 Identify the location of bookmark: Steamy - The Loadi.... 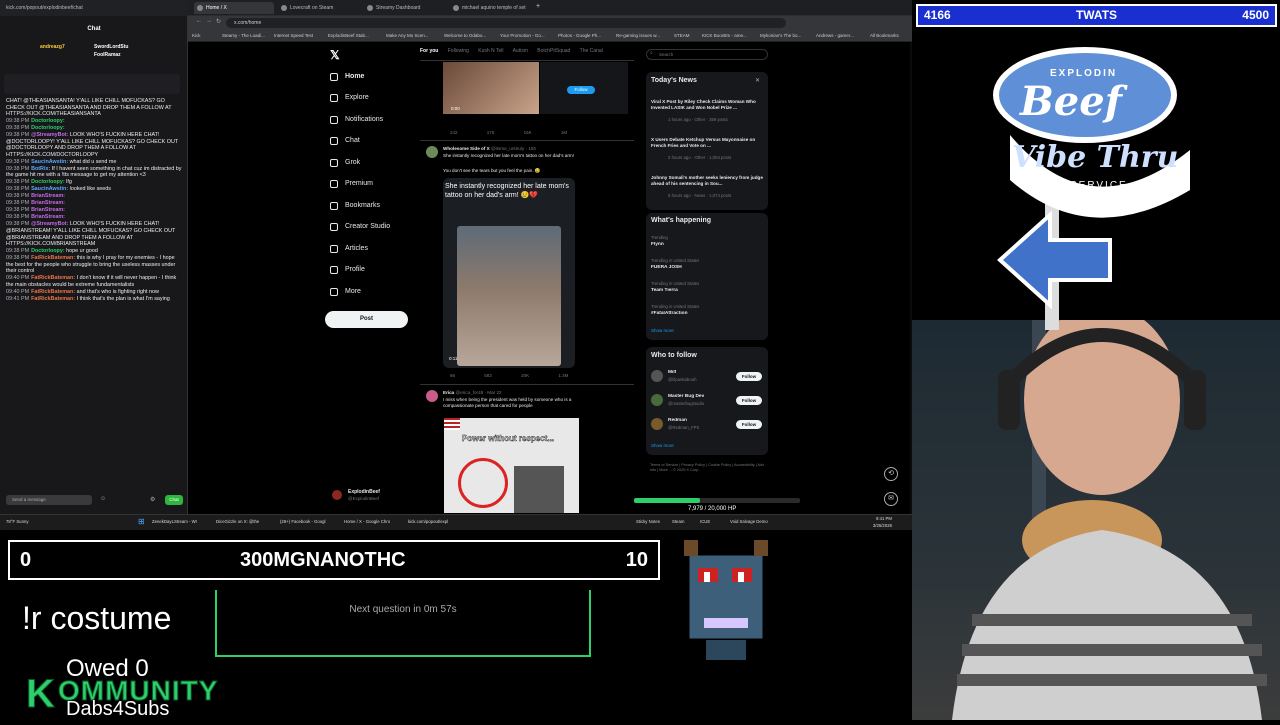
(247, 36).